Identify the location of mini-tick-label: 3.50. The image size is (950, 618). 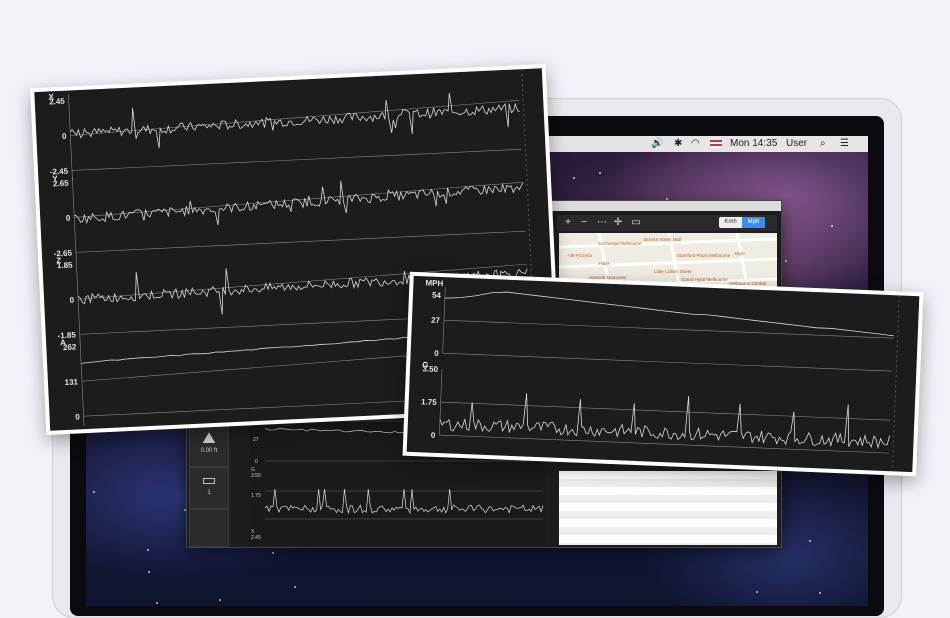
(256, 476).